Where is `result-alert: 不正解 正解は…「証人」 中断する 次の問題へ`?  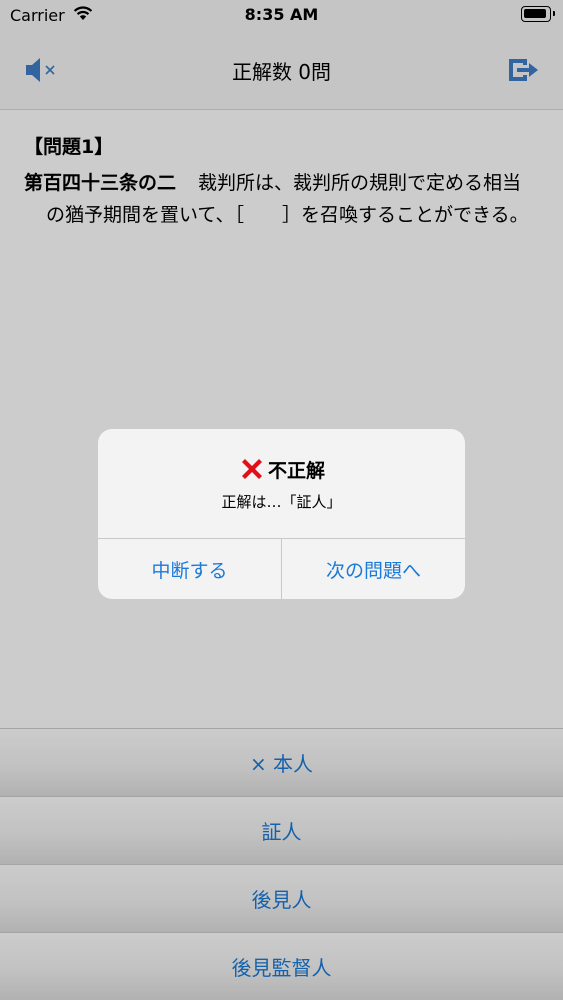 result-alert: 不正解 正解は…「証人」 中断する 次の問題へ is located at coordinates (281, 514).